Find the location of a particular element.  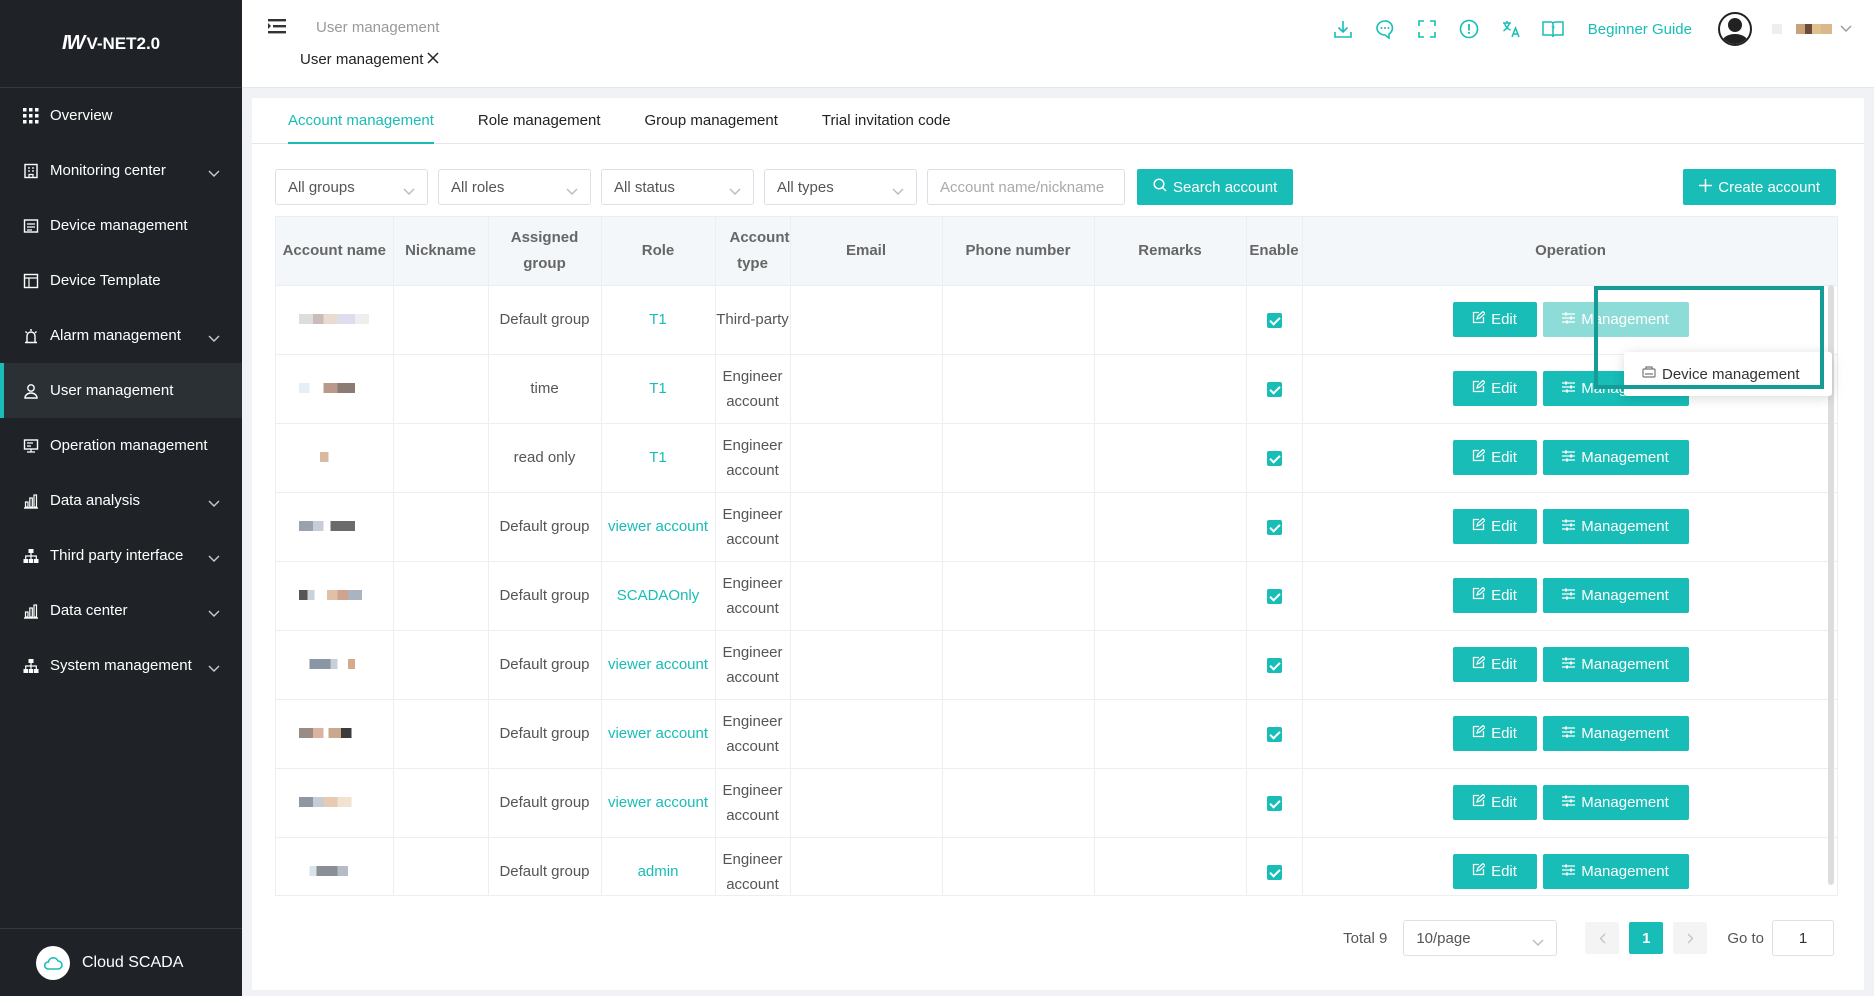

account-search-input is located at coordinates (1026, 187).